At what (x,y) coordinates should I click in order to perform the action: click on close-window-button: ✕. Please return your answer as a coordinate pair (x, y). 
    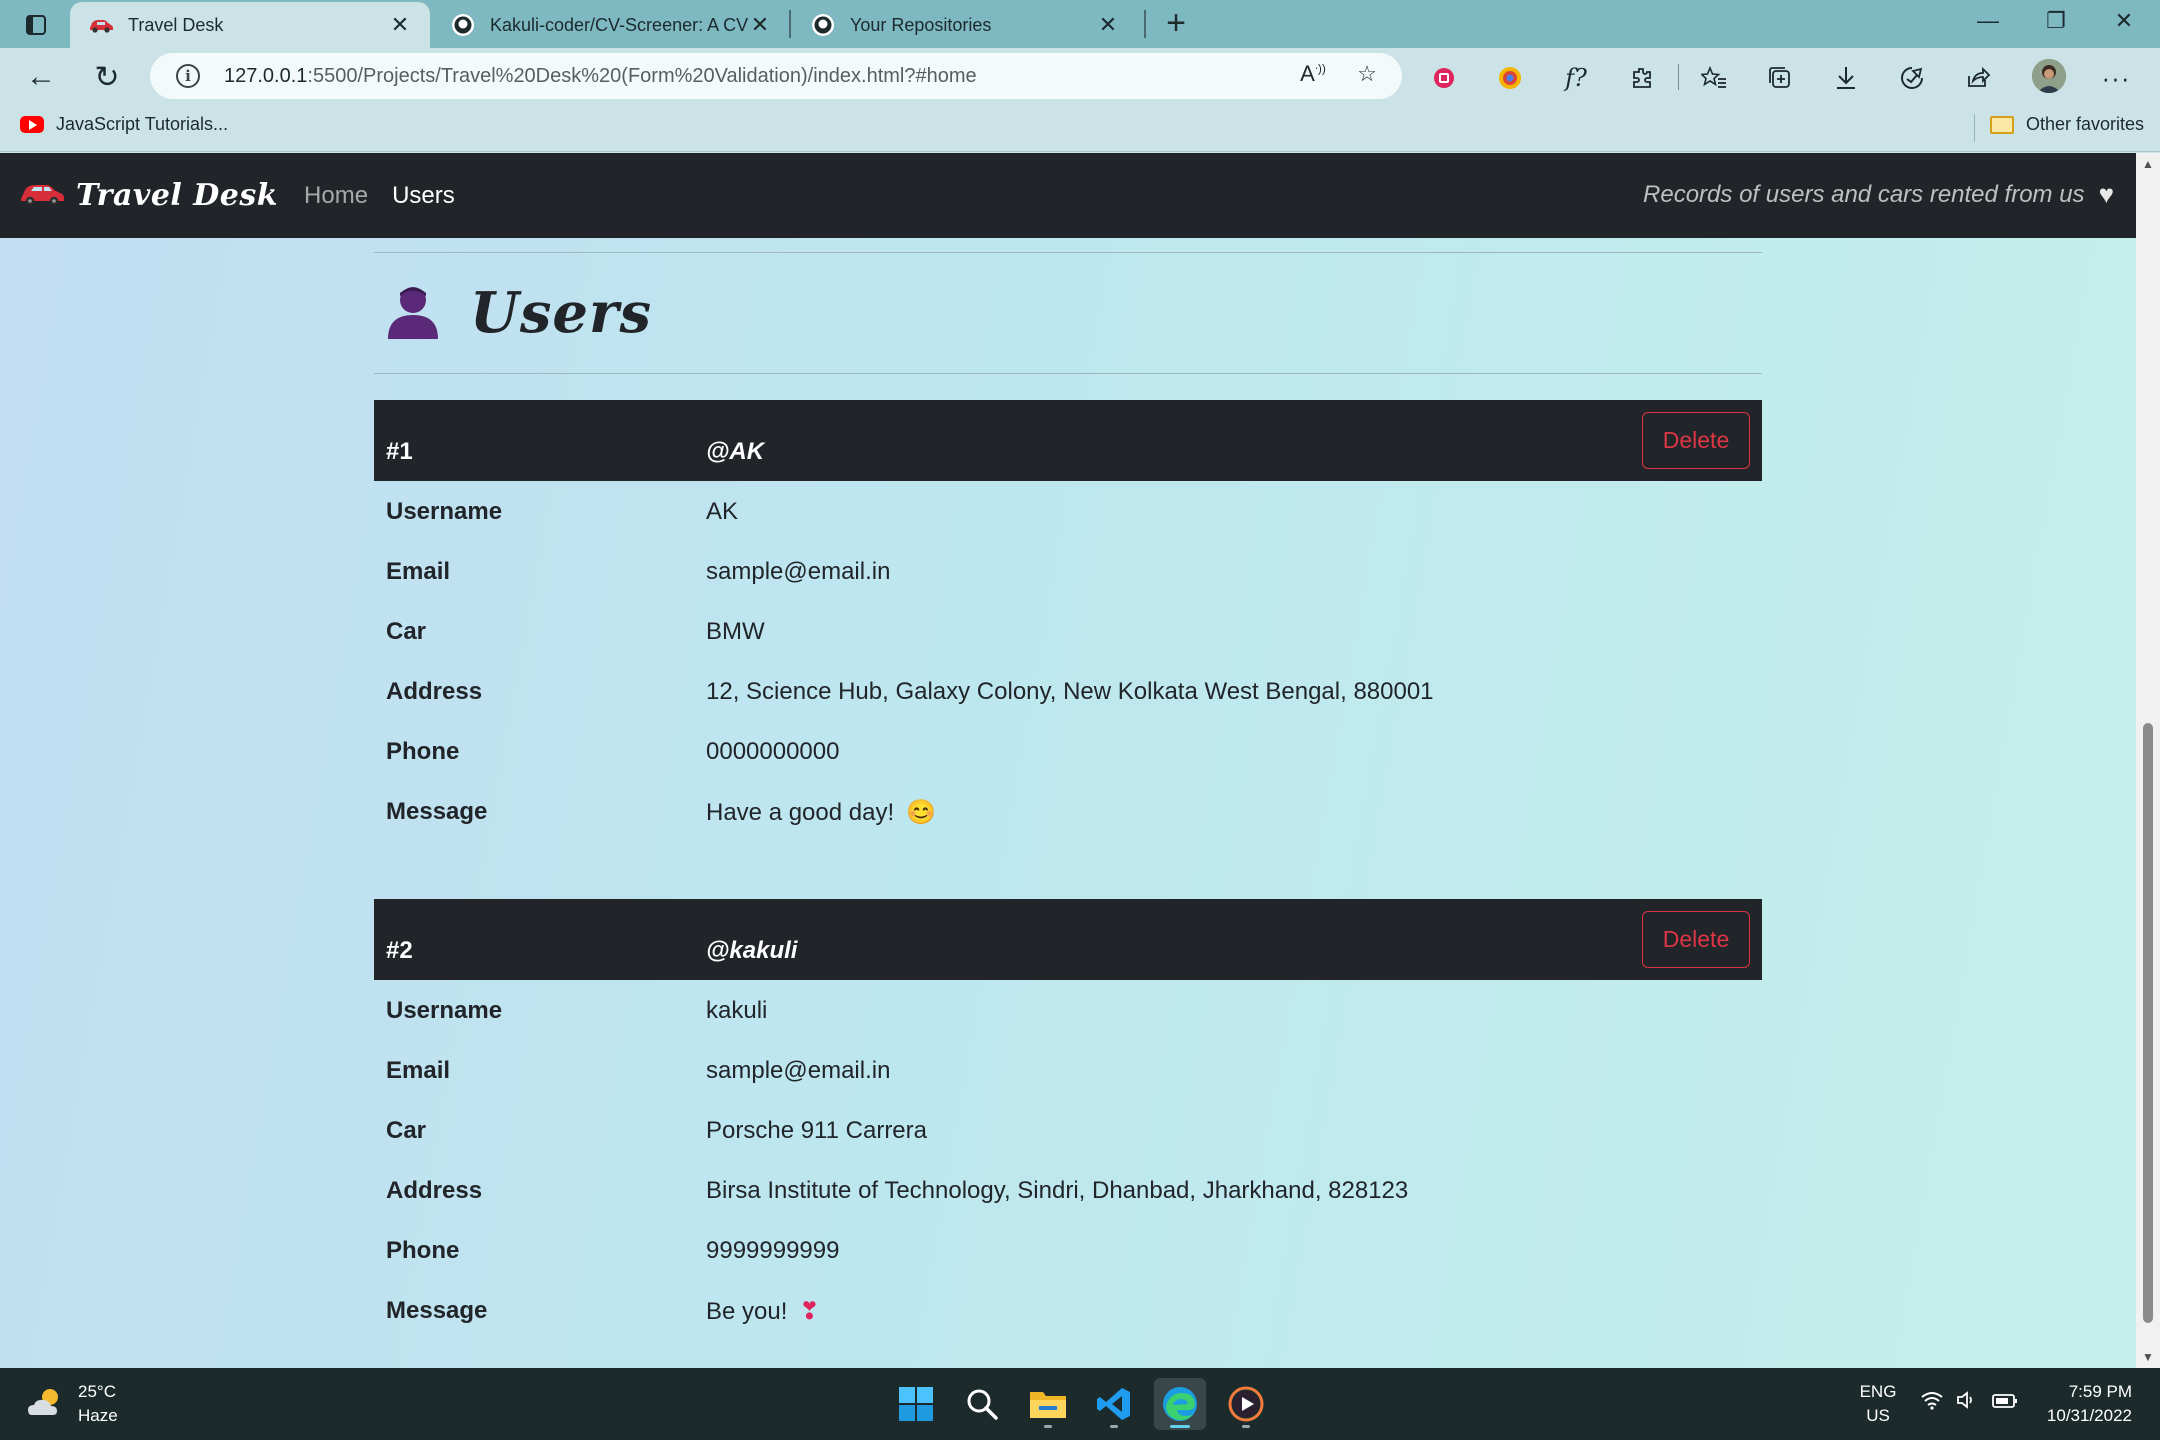
    Looking at the image, I should click on (2124, 24).